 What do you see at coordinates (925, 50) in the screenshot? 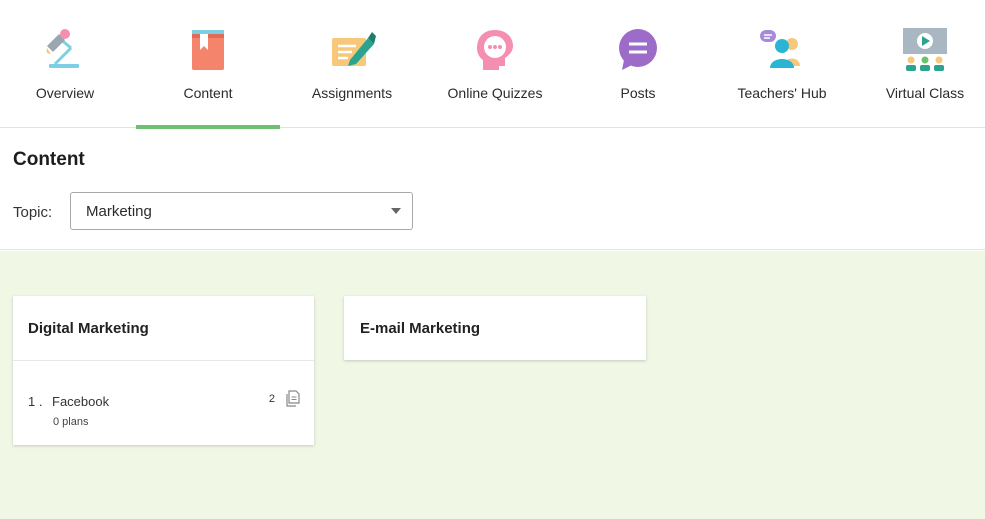
I see `video-class-icon` at bounding box center [925, 50].